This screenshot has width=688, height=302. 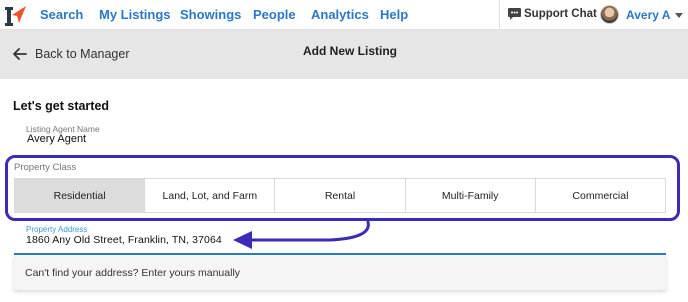 I want to click on property-address-label: Property Address, so click(x=57, y=229).